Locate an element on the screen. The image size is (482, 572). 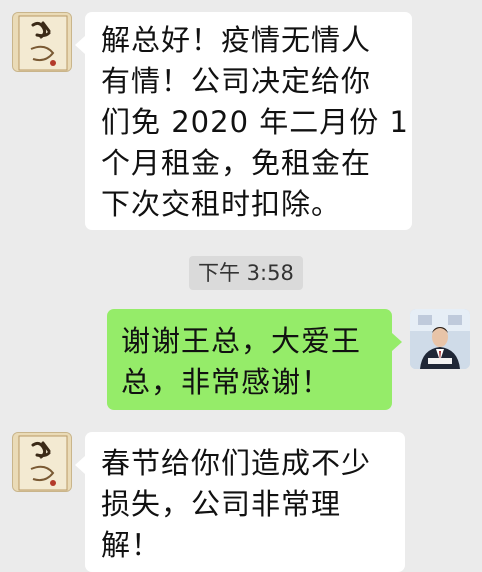
user-avatar is located at coordinates (440, 339).